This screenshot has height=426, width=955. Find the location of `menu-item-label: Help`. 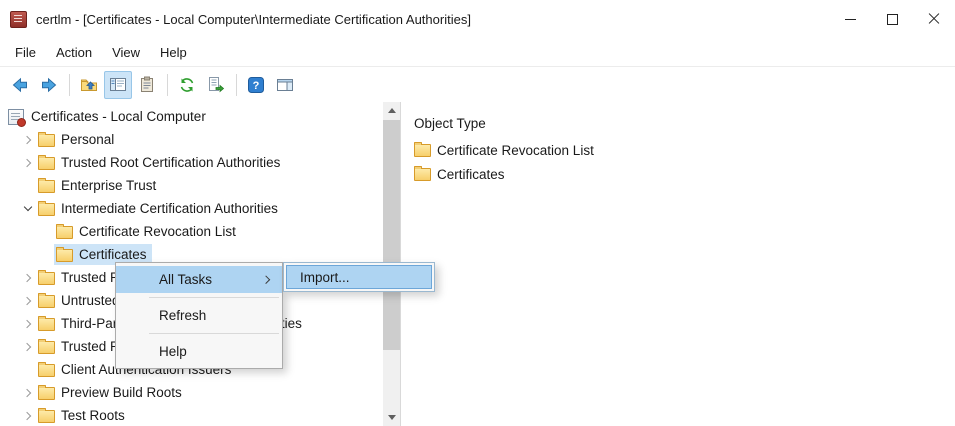

menu-item-label: Help is located at coordinates (173, 351).